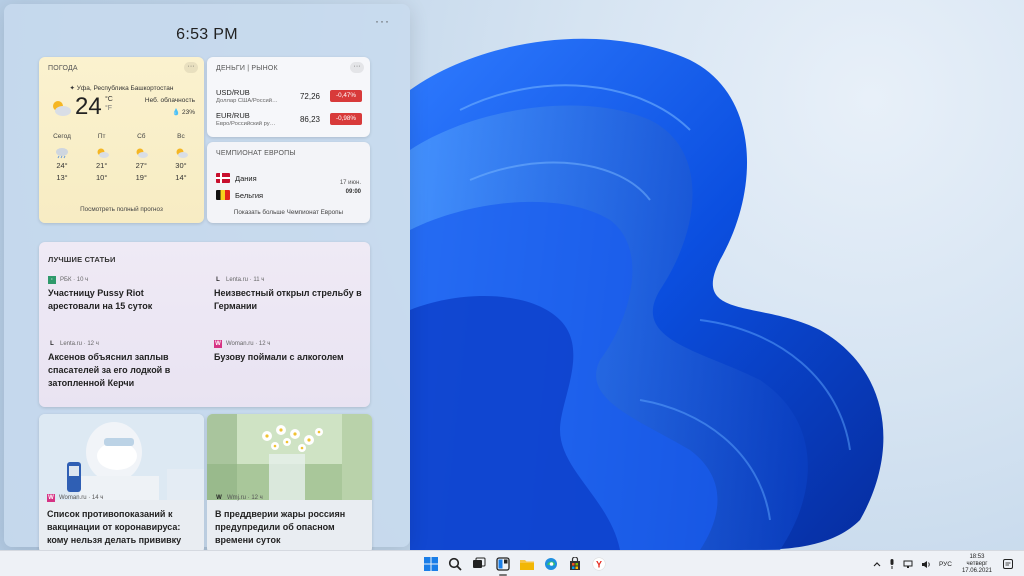 The width and height of the screenshot is (1024, 576). I want to click on forecast-high: 24°, so click(62, 165).